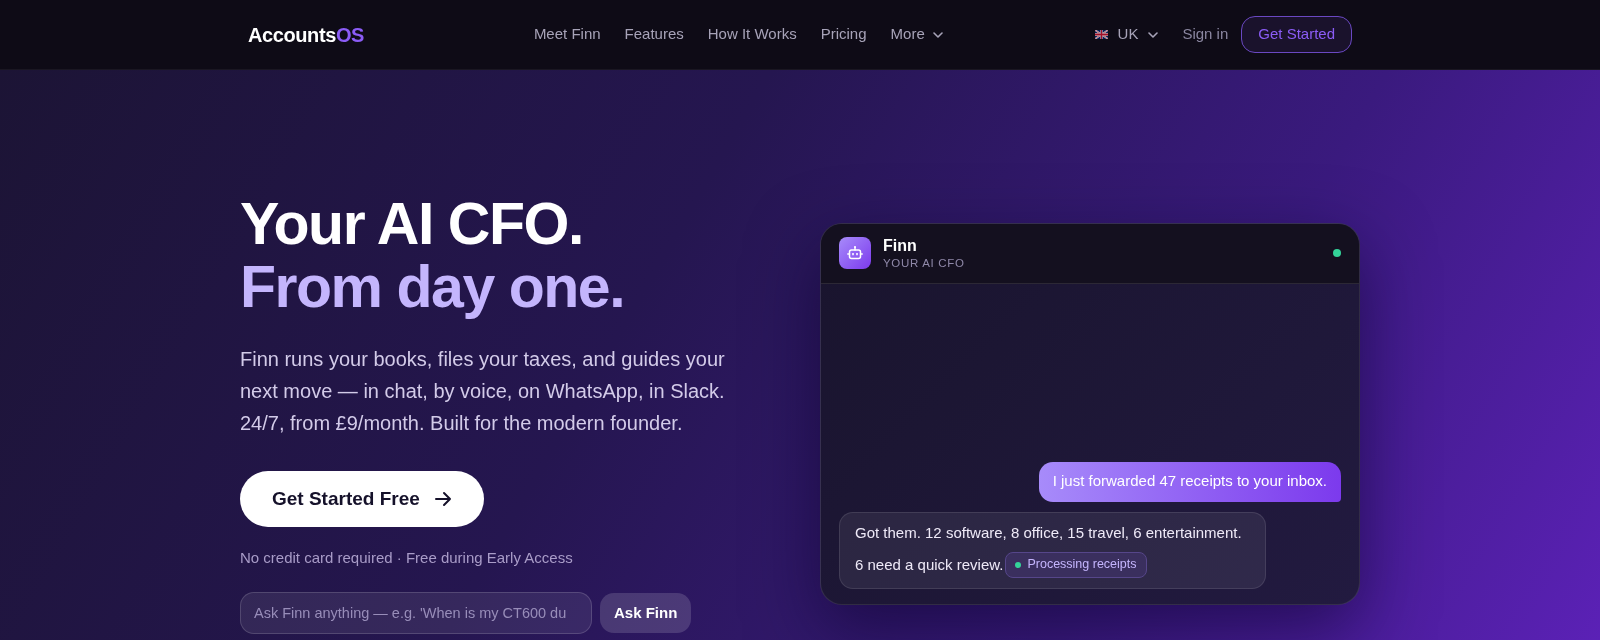 The image size is (1600, 640). What do you see at coordinates (1189, 481) in the screenshot?
I see `message-bubble: I just forwarded 47 receipts to your inbox.` at bounding box center [1189, 481].